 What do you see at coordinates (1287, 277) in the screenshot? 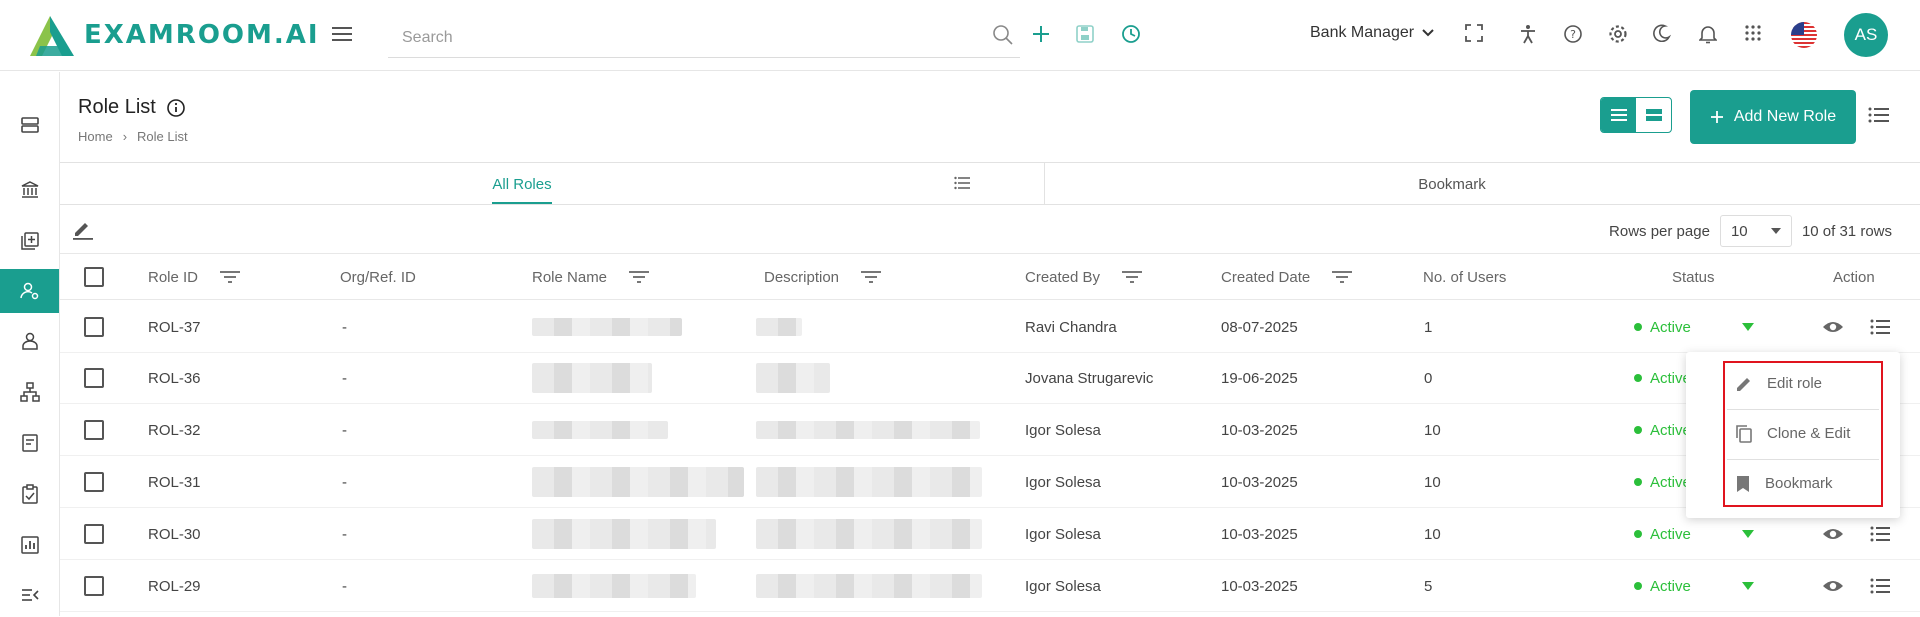
I see `col-created-date: Created Date` at bounding box center [1287, 277].